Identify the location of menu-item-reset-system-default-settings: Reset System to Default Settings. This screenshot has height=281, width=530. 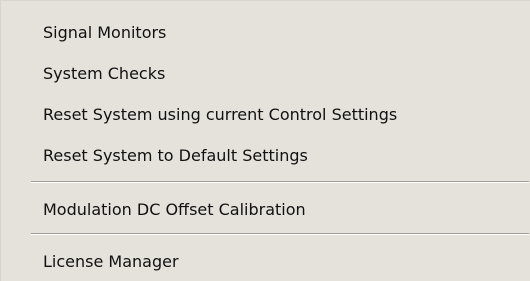
(265, 156).